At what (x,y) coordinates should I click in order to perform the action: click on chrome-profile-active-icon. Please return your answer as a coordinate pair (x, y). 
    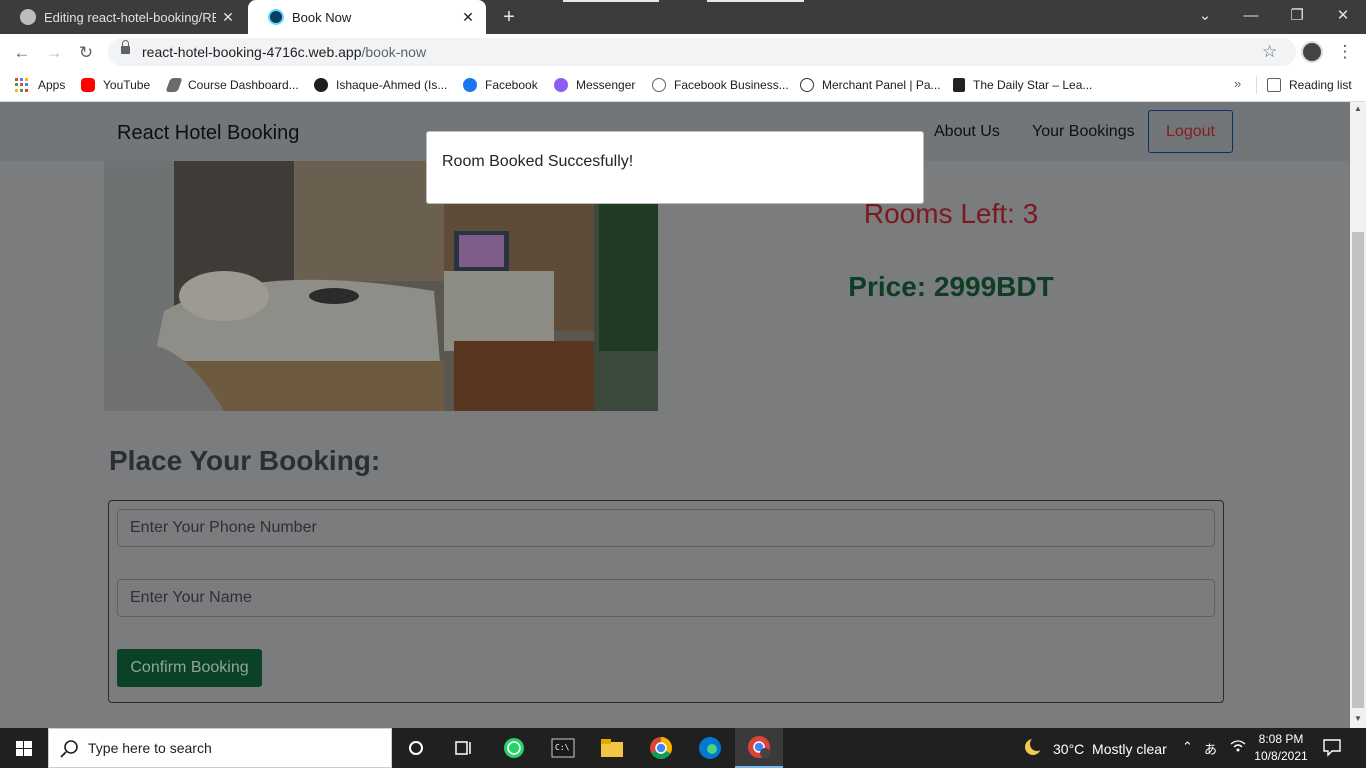
    Looking at the image, I should click on (759, 748).